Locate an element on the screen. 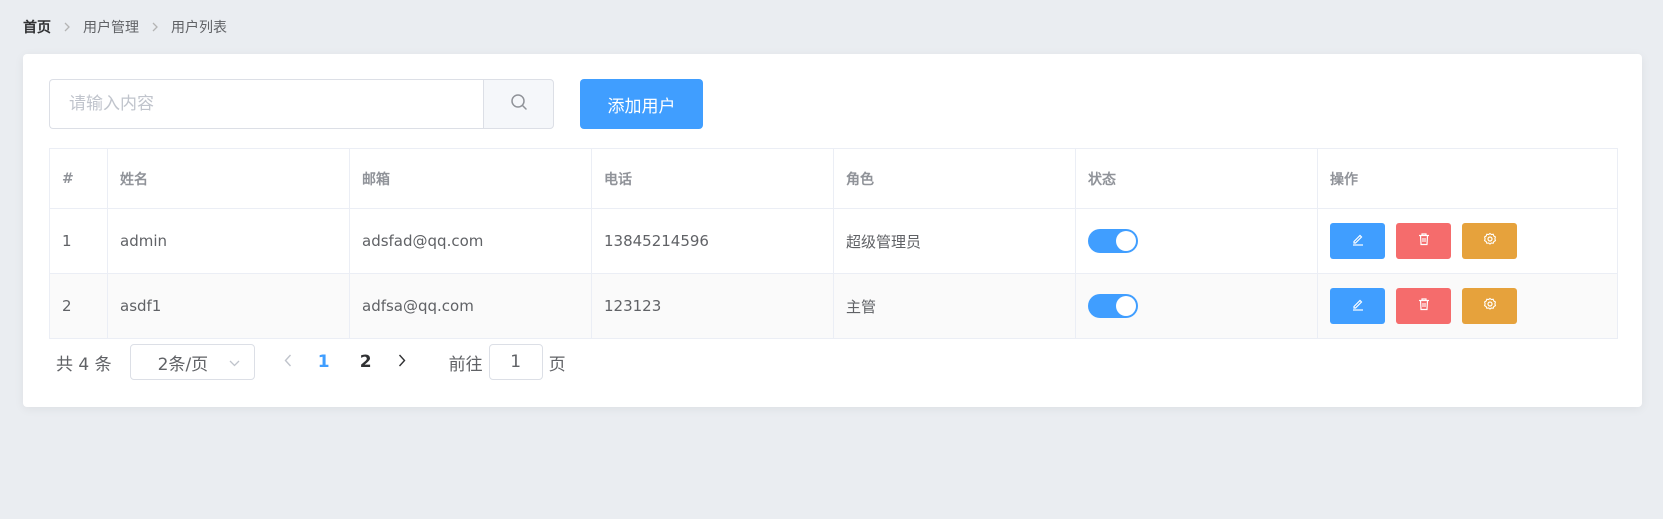 This screenshot has height=519, width=1663. search-group is located at coordinates (301, 104).